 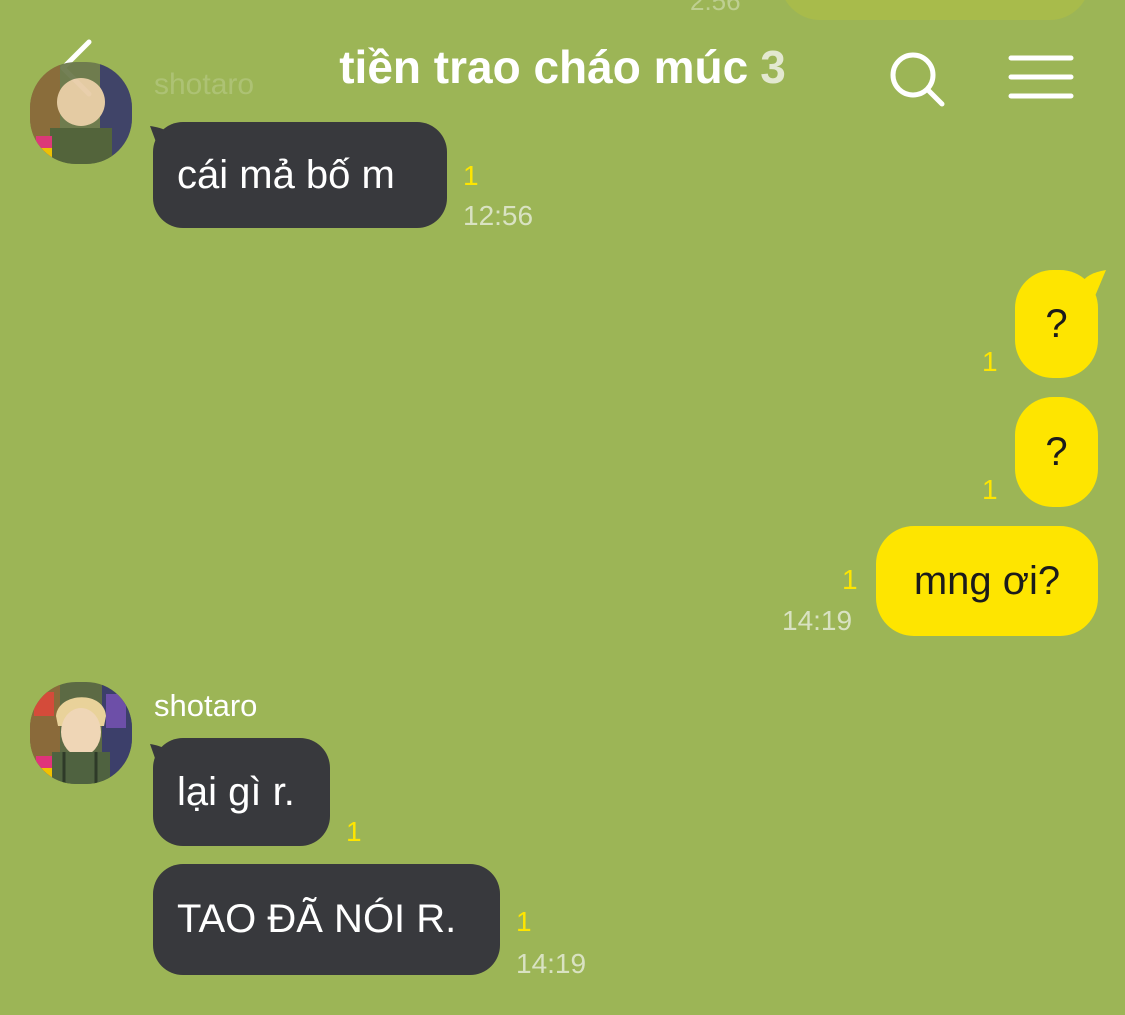 I want to click on search-button, so click(x=918, y=80).